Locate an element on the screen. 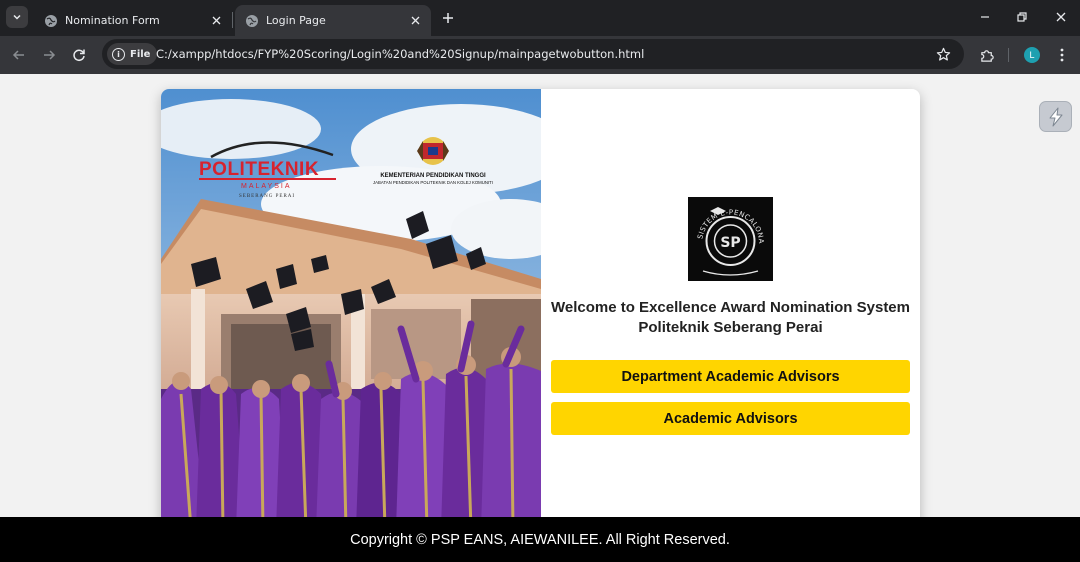 Image resolution: width=1080 pixels, height=562 pixels. minimize-button is located at coordinates (985, 17).